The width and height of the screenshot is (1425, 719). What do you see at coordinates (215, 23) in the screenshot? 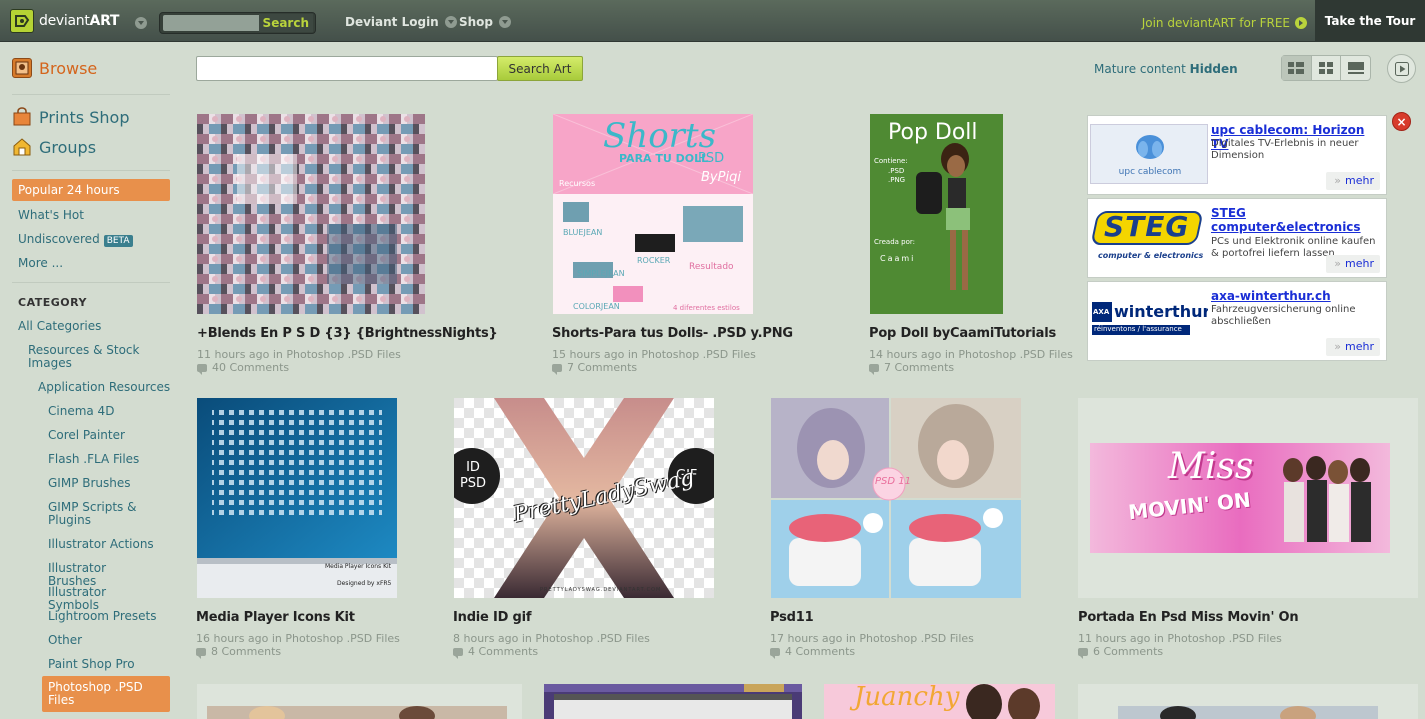
I see `top-search-input` at bounding box center [215, 23].